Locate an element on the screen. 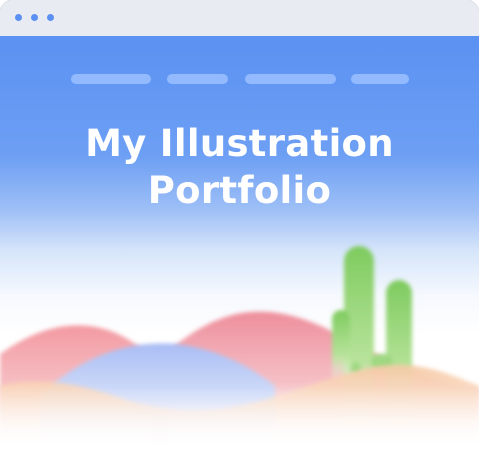 Image resolution: width=479 pixels, height=454 pixels. page-title-line-2: Portfolio is located at coordinates (239, 190).